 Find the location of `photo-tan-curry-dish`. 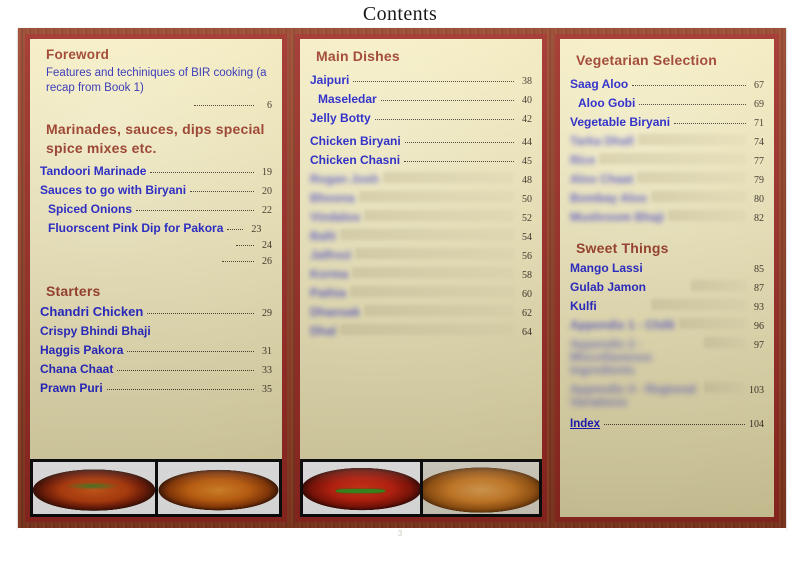

photo-tan-curry-dish is located at coordinates (480, 488).